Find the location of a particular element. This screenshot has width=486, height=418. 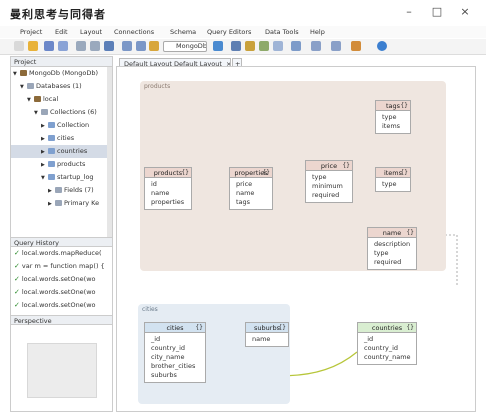

menu-help: Help is located at coordinates (317, 32).